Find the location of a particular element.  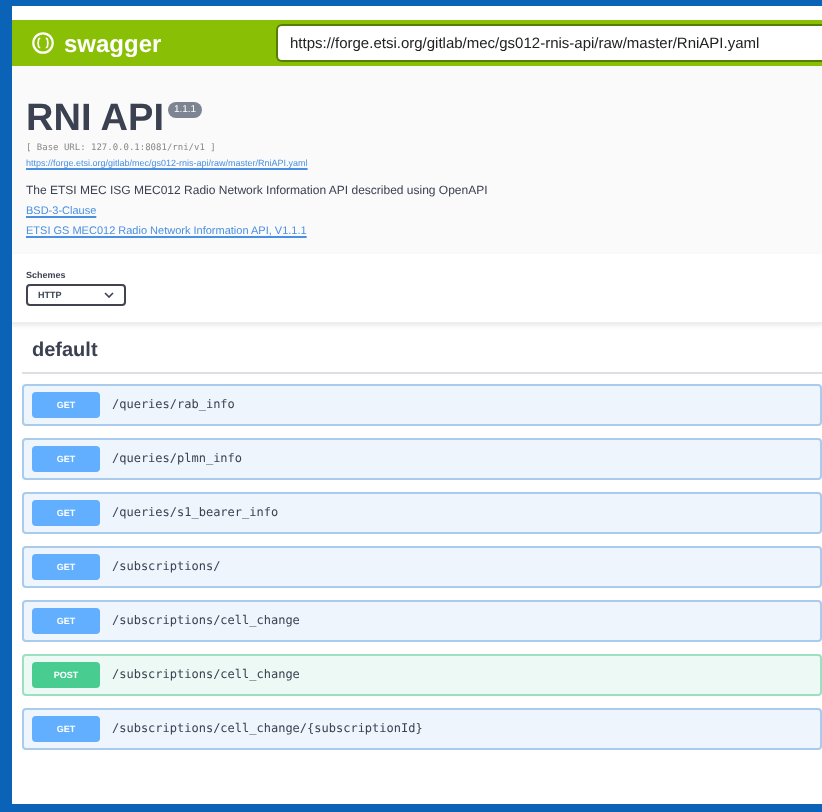

logo-text: swagger is located at coordinates (113, 43).